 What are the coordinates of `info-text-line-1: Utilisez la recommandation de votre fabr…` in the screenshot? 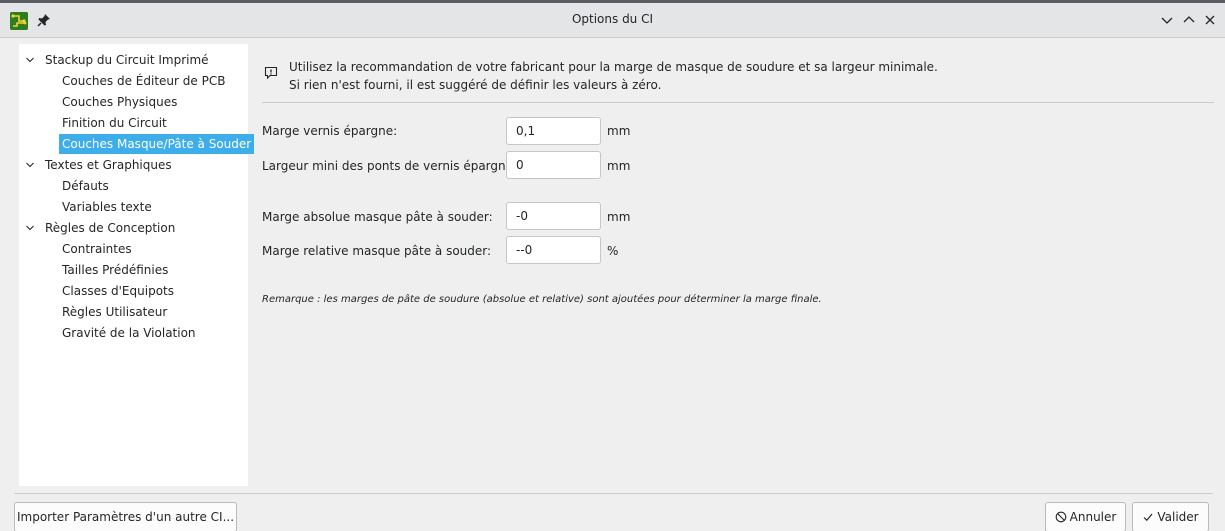 It's located at (613, 67).